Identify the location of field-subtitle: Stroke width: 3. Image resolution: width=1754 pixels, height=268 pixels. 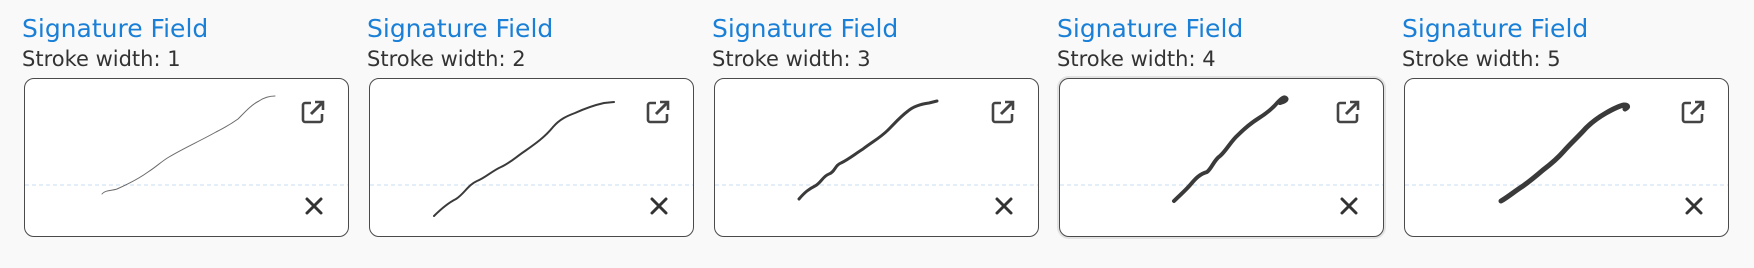
(791, 59).